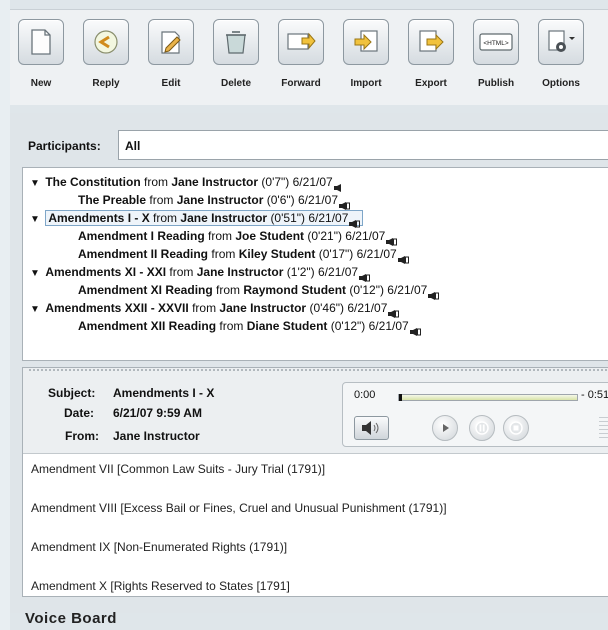  Describe the element at coordinates (157, 413) in the screenshot. I see `date-value: 6/21/07 9:59 AM` at that location.